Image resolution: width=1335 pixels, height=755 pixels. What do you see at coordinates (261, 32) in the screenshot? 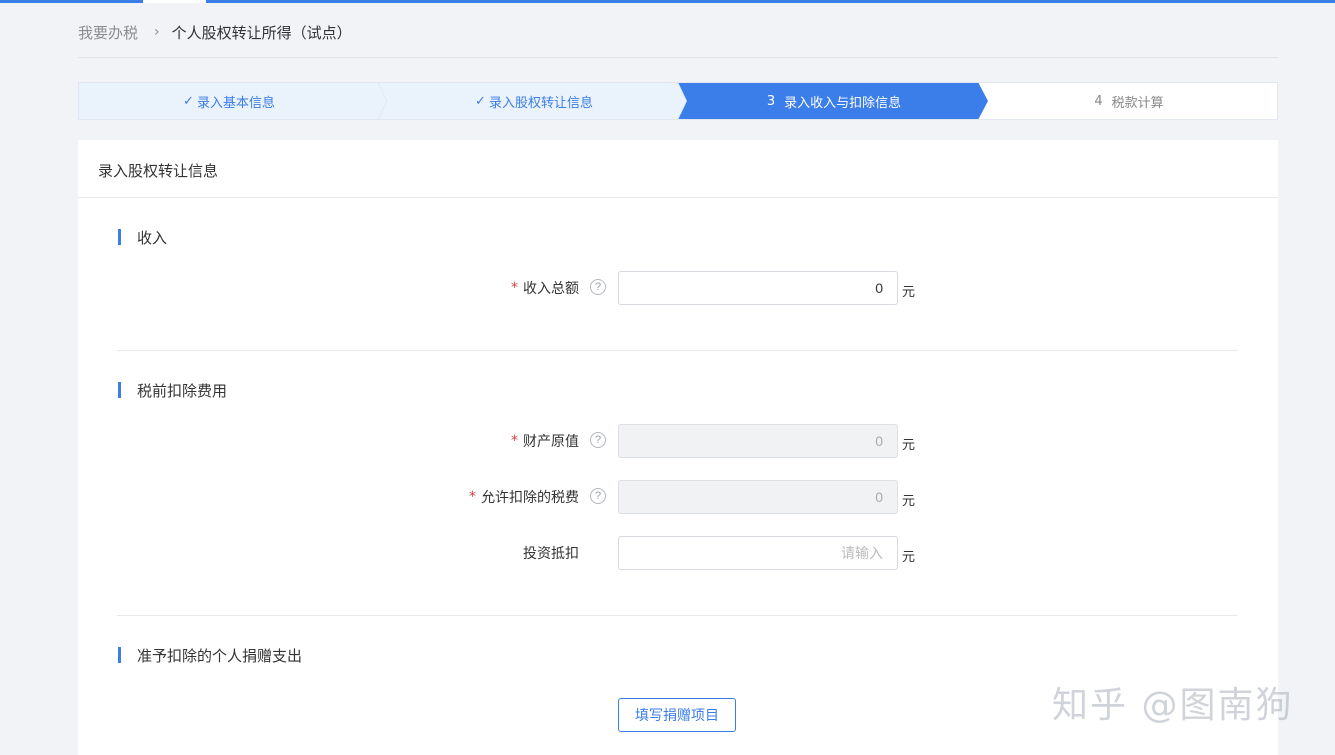
I see `breadcrumb-current: 个人股权转让所得（试点）` at bounding box center [261, 32].